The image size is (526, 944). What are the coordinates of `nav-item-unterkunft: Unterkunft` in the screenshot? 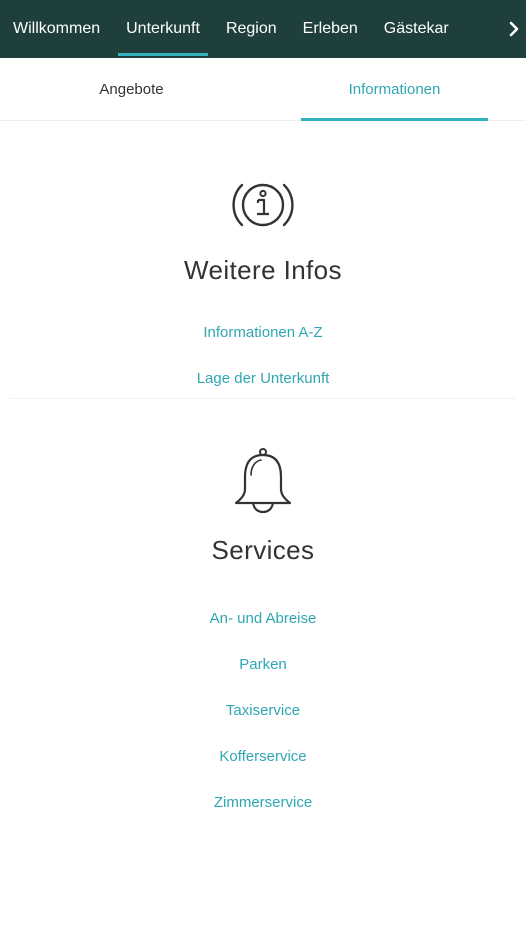 It's located at (163, 29).